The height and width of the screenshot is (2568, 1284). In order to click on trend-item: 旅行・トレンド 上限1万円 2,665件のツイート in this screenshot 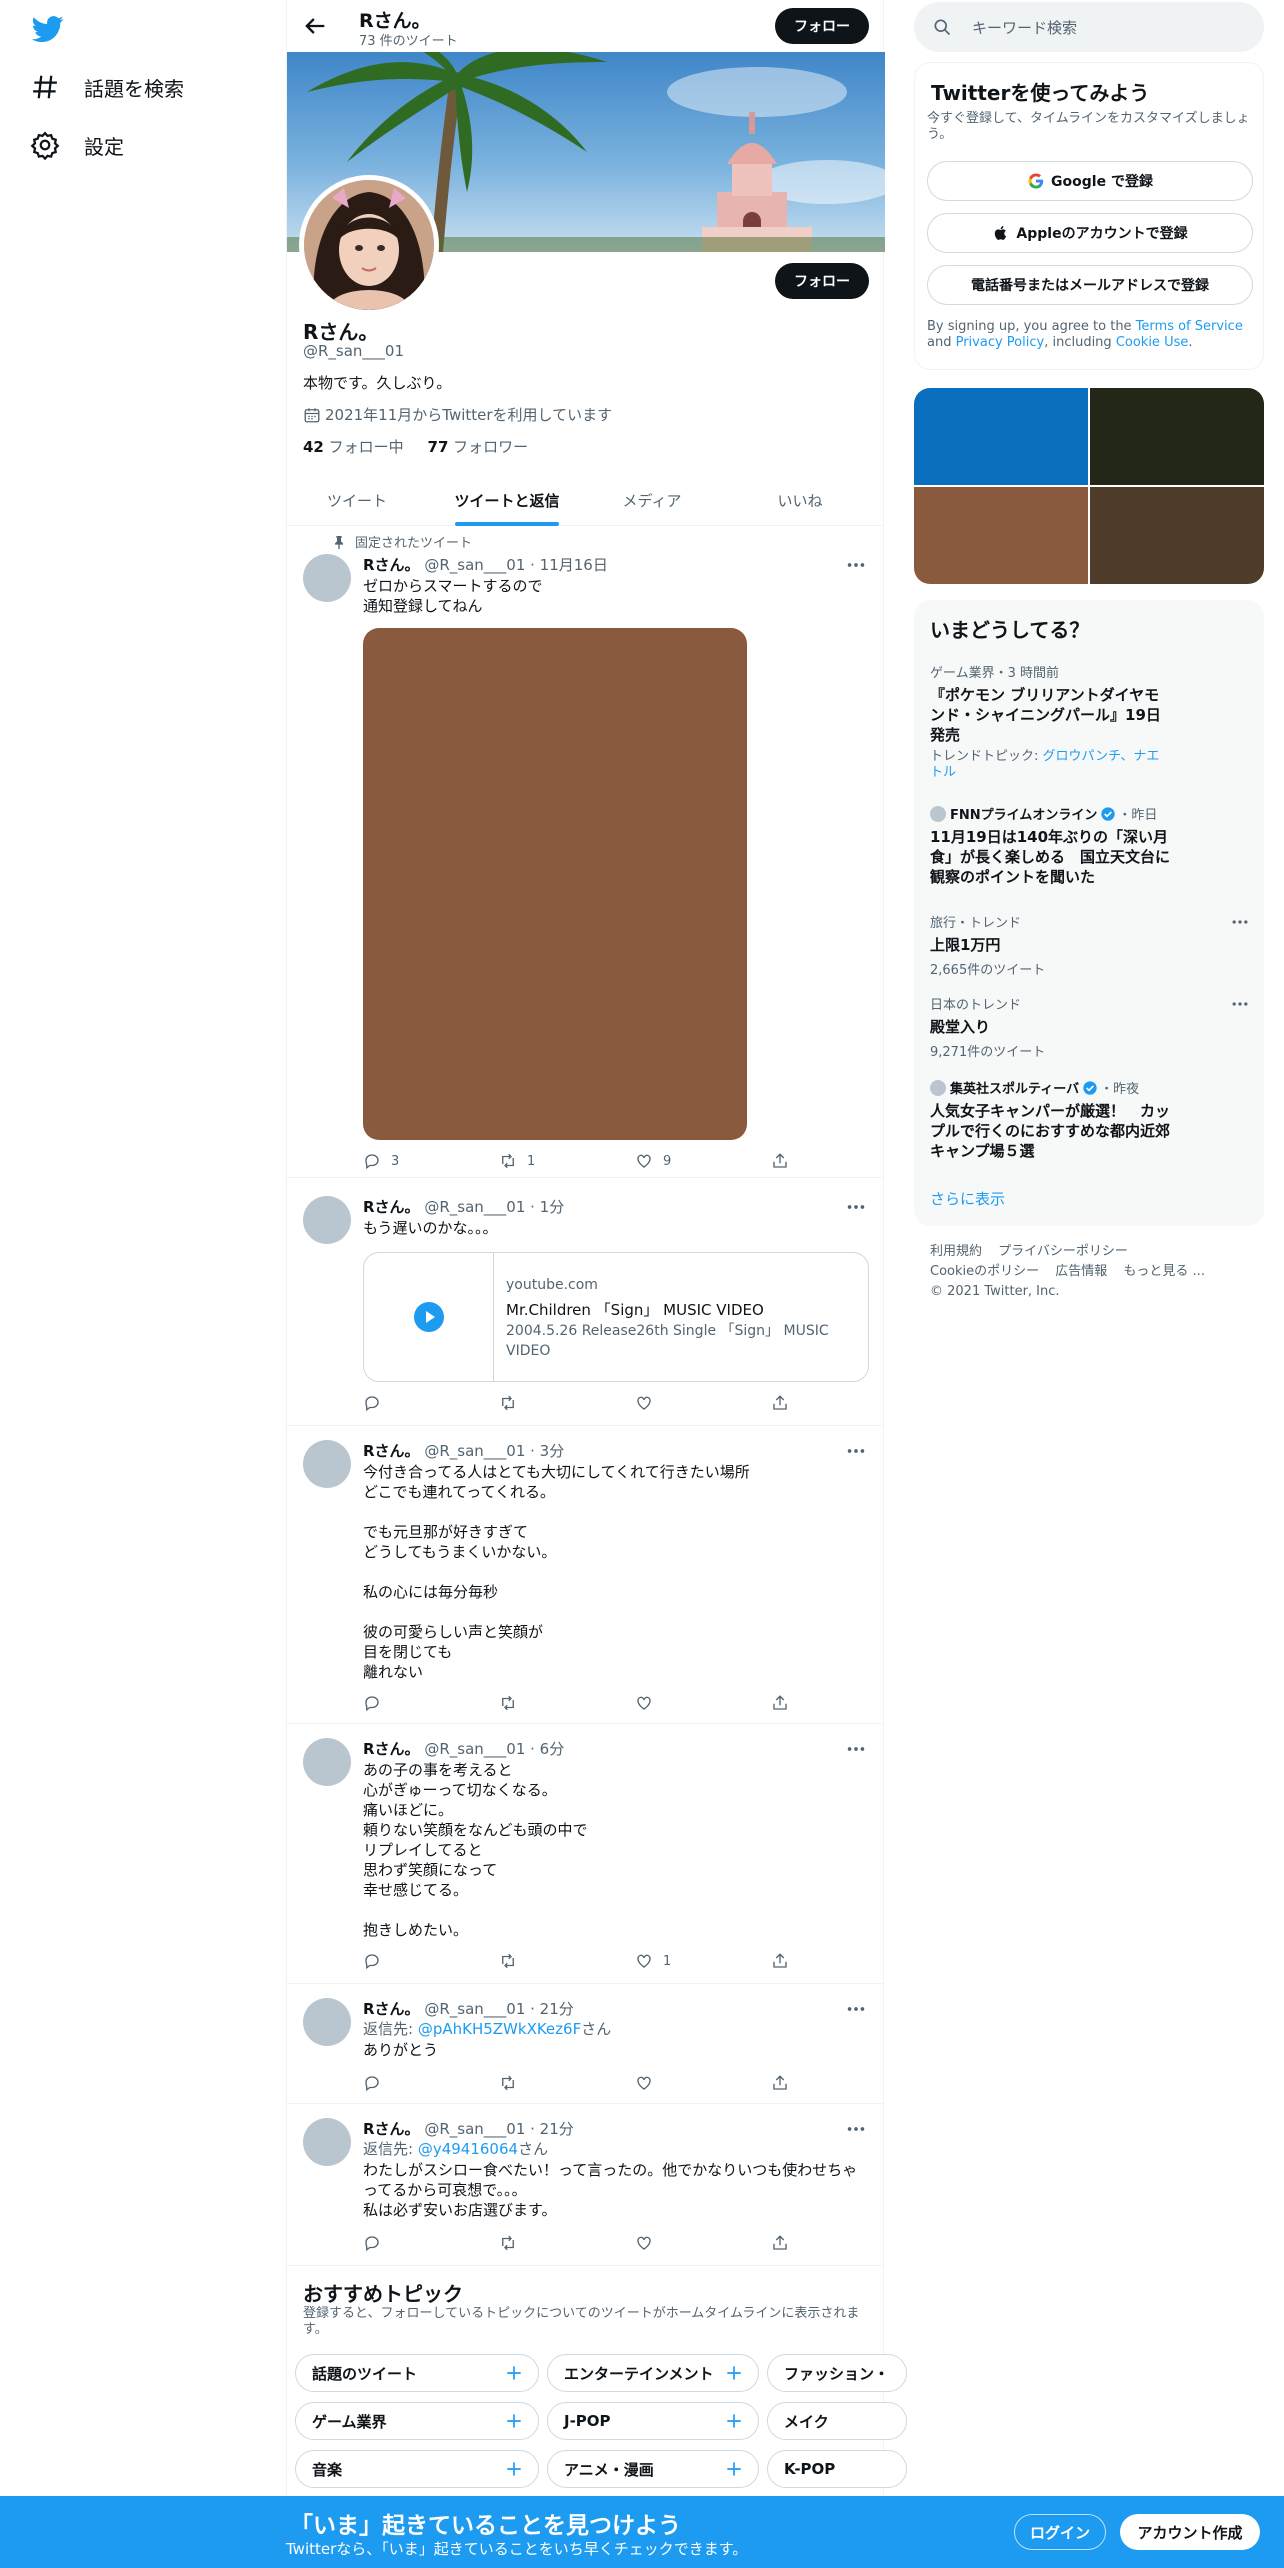, I will do `click(1090, 945)`.